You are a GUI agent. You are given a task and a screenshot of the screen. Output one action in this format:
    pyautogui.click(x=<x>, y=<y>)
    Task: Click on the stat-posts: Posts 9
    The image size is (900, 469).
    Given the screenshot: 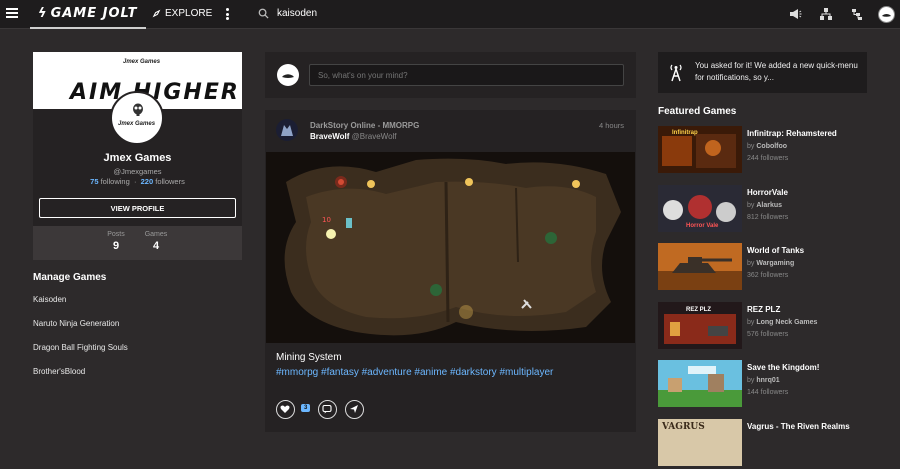 What is the action you would take?
    pyautogui.click(x=116, y=241)
    